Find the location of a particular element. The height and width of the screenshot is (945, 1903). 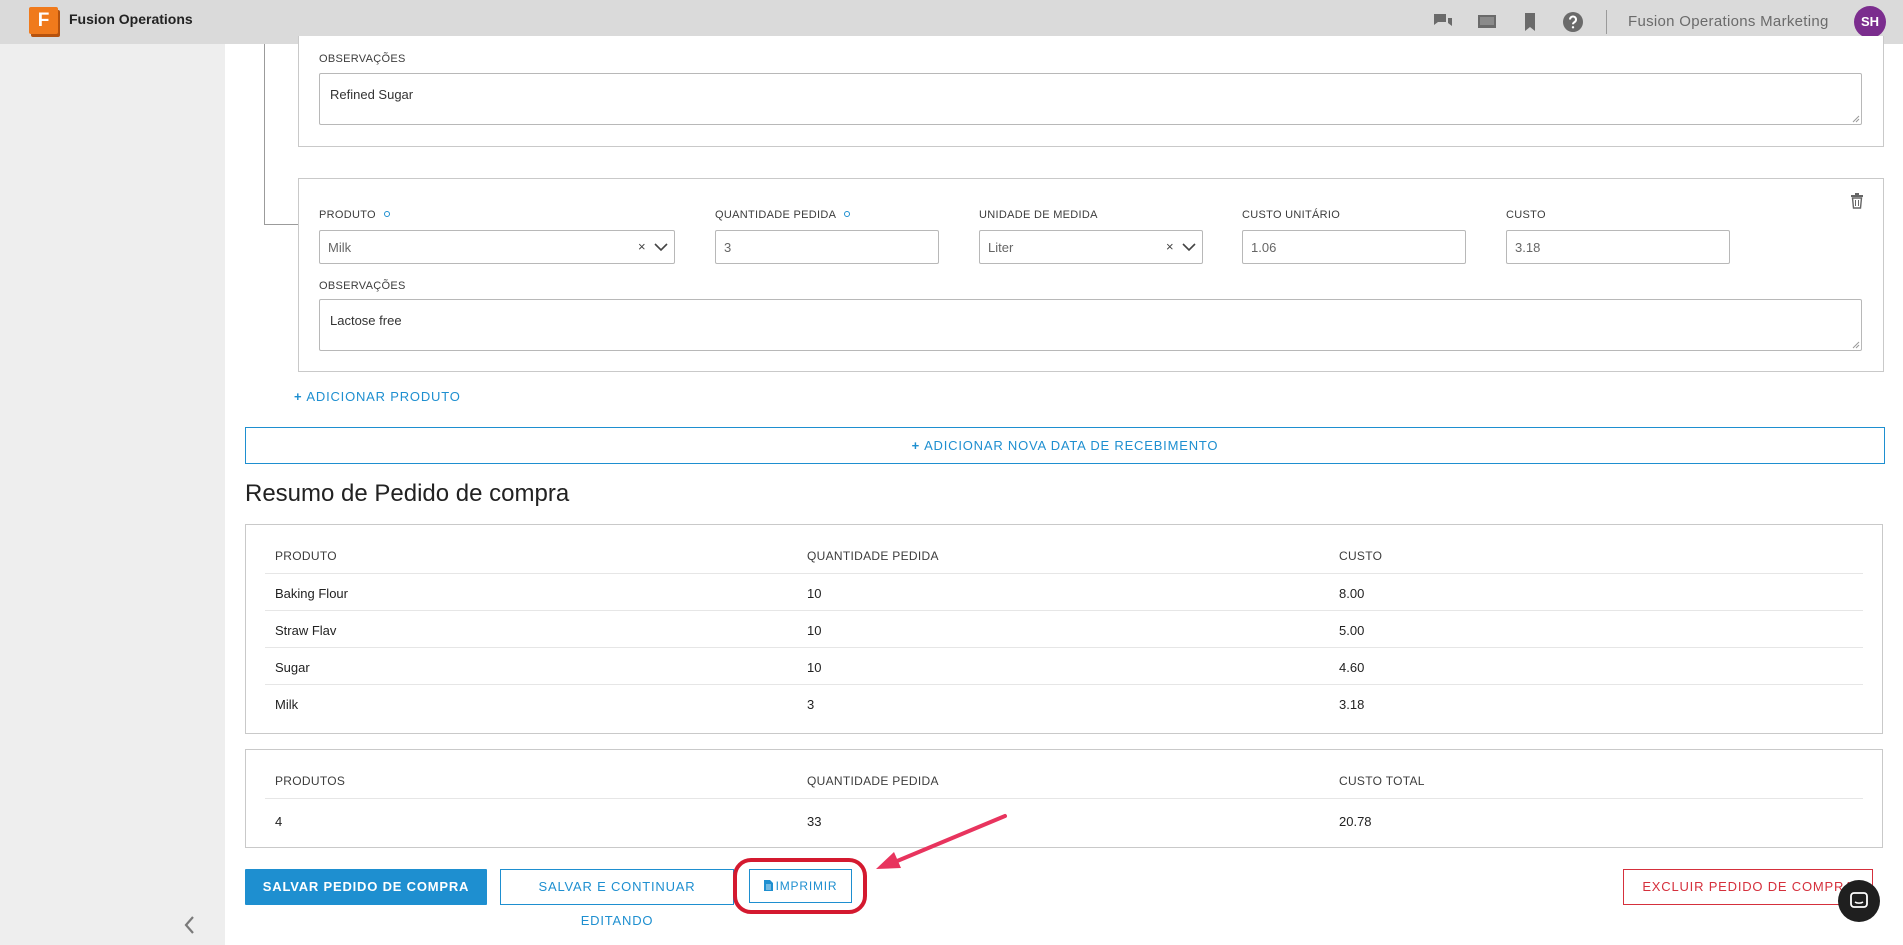

table-row: Baking Flour 10 8.00 is located at coordinates (1064, 592).